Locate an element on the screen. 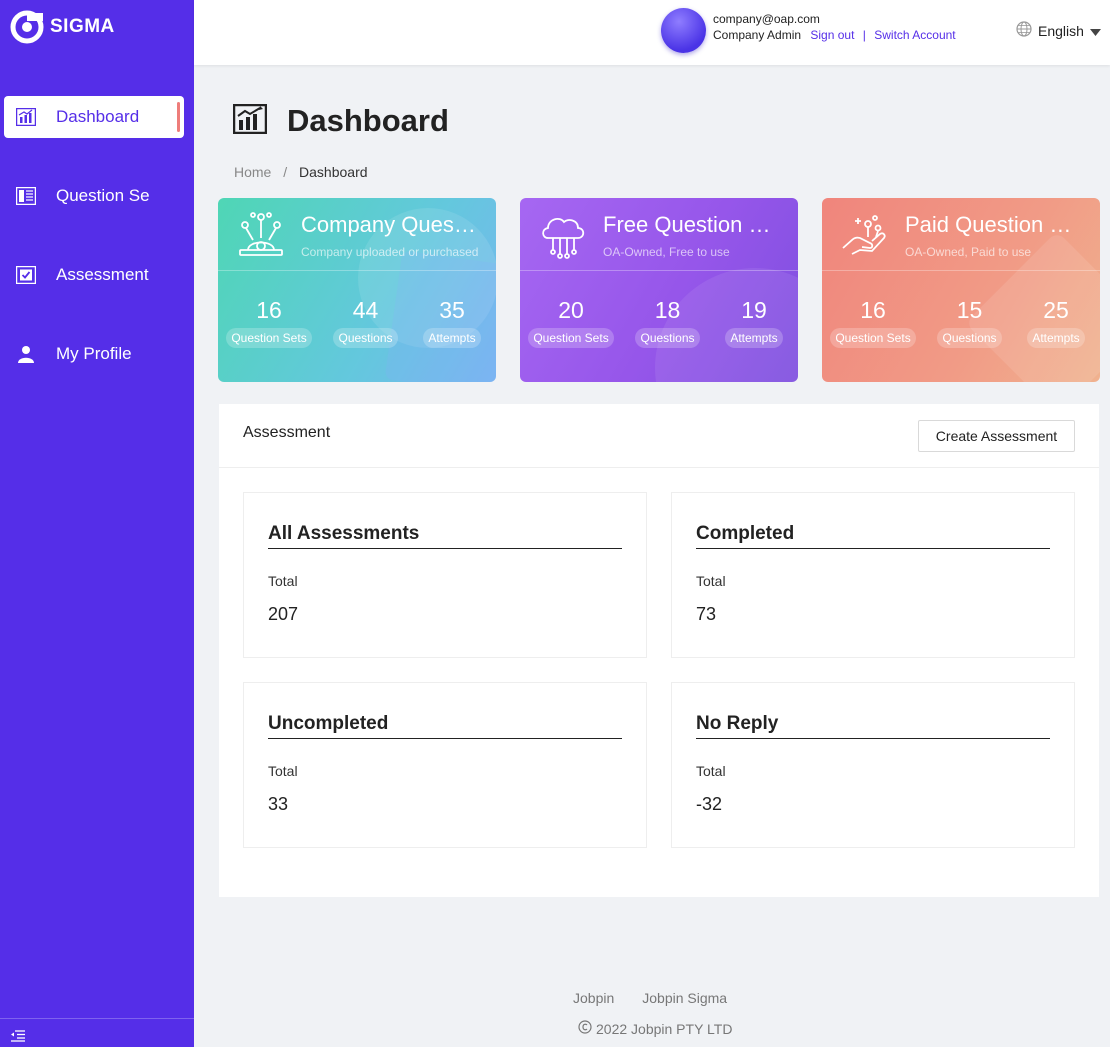  collapse-menu-icon is located at coordinates (18, 1038).